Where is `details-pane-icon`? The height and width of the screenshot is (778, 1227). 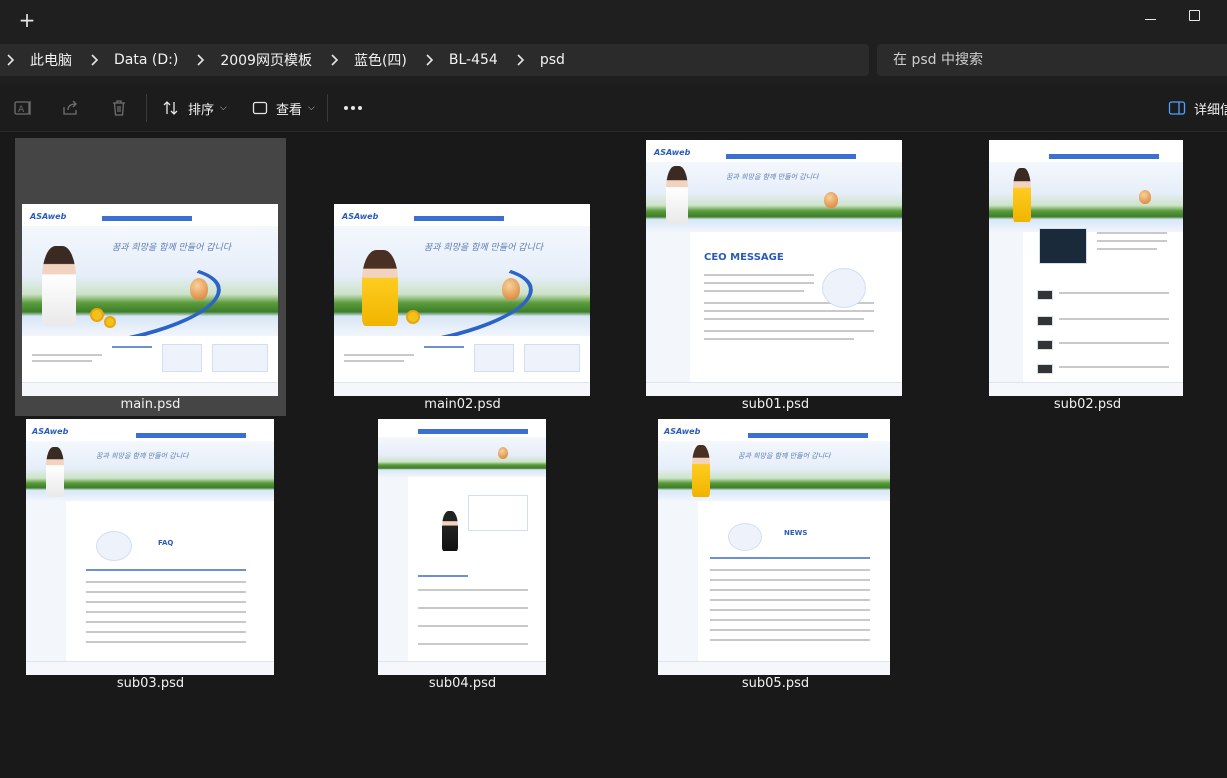 details-pane-icon is located at coordinates (1177, 108).